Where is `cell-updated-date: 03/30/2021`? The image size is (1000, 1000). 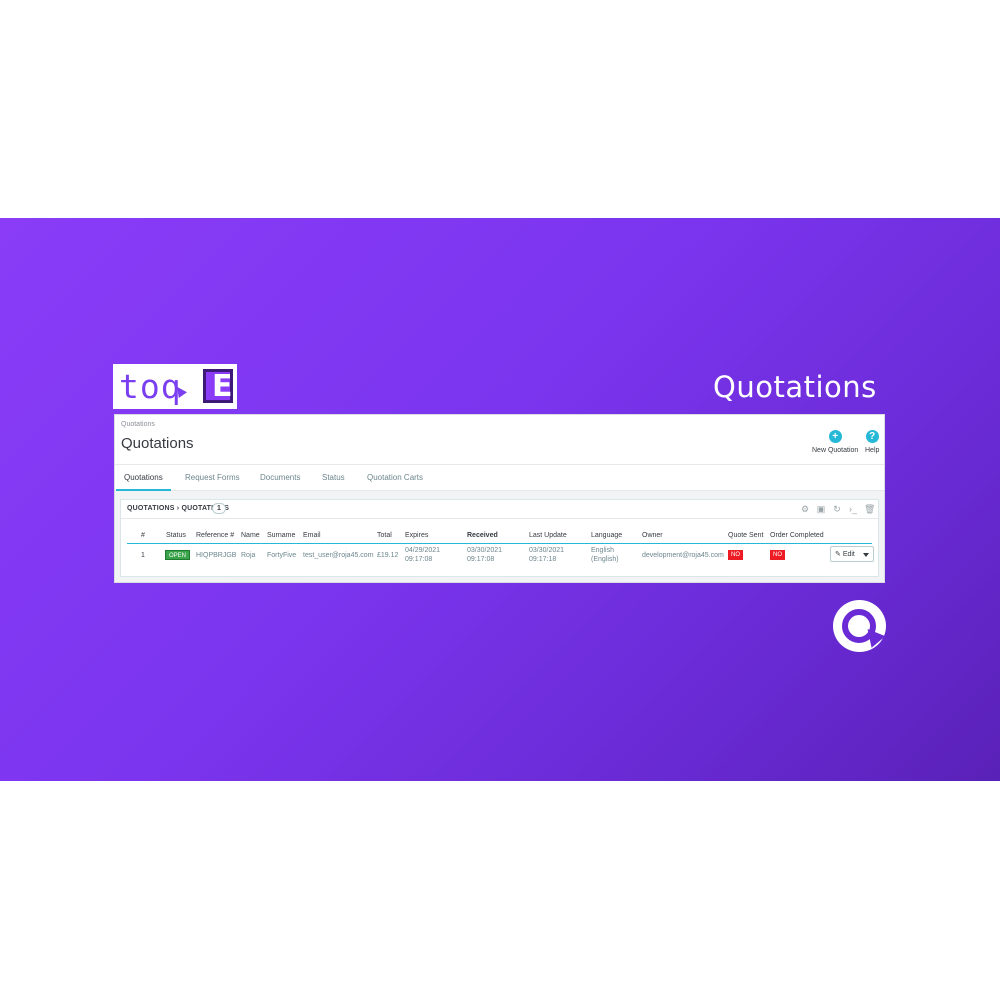 cell-updated-date: 03/30/2021 is located at coordinates (547, 550).